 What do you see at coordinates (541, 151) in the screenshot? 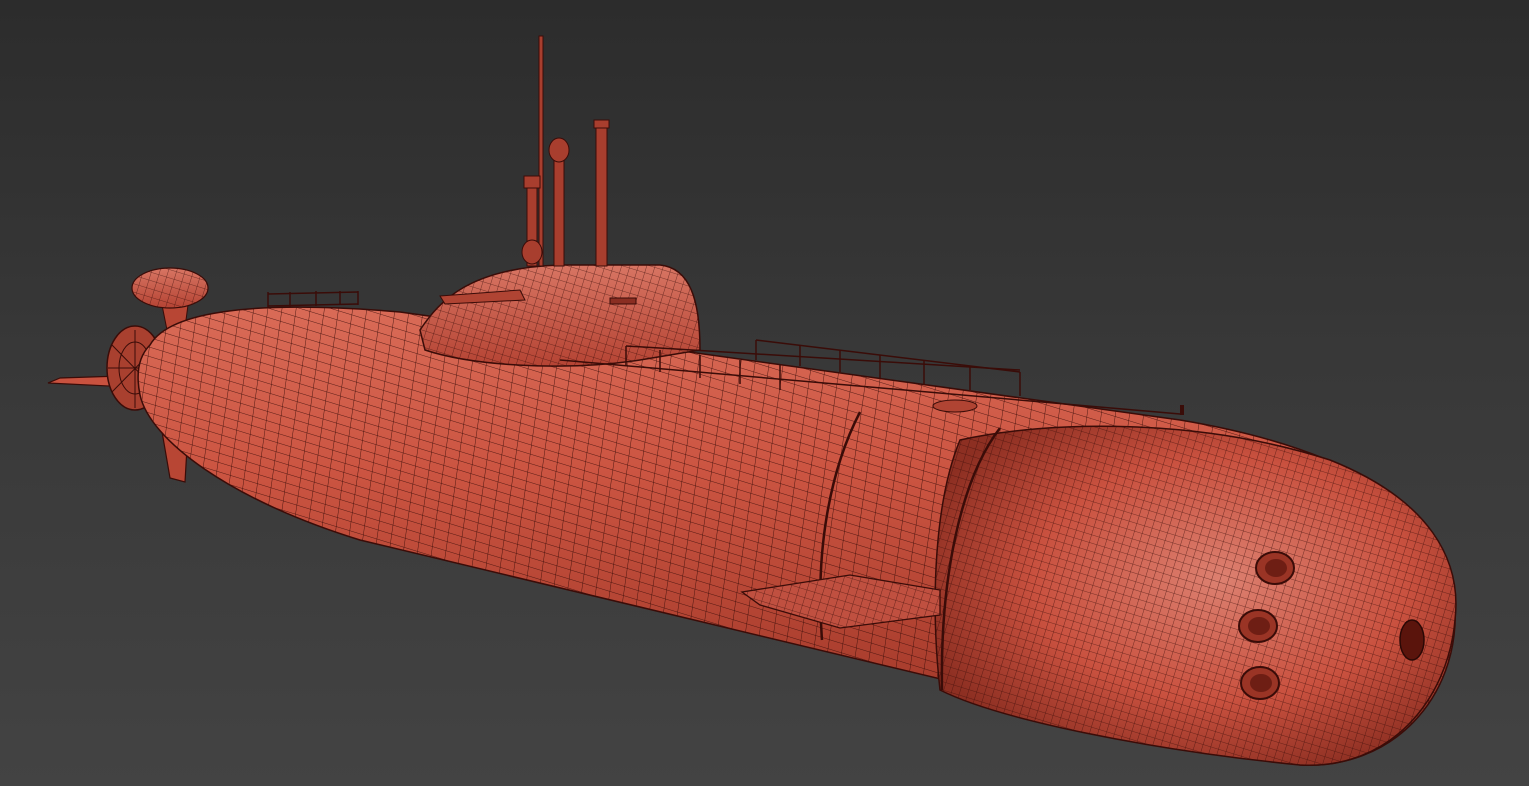
I see `antenna-mast` at bounding box center [541, 151].